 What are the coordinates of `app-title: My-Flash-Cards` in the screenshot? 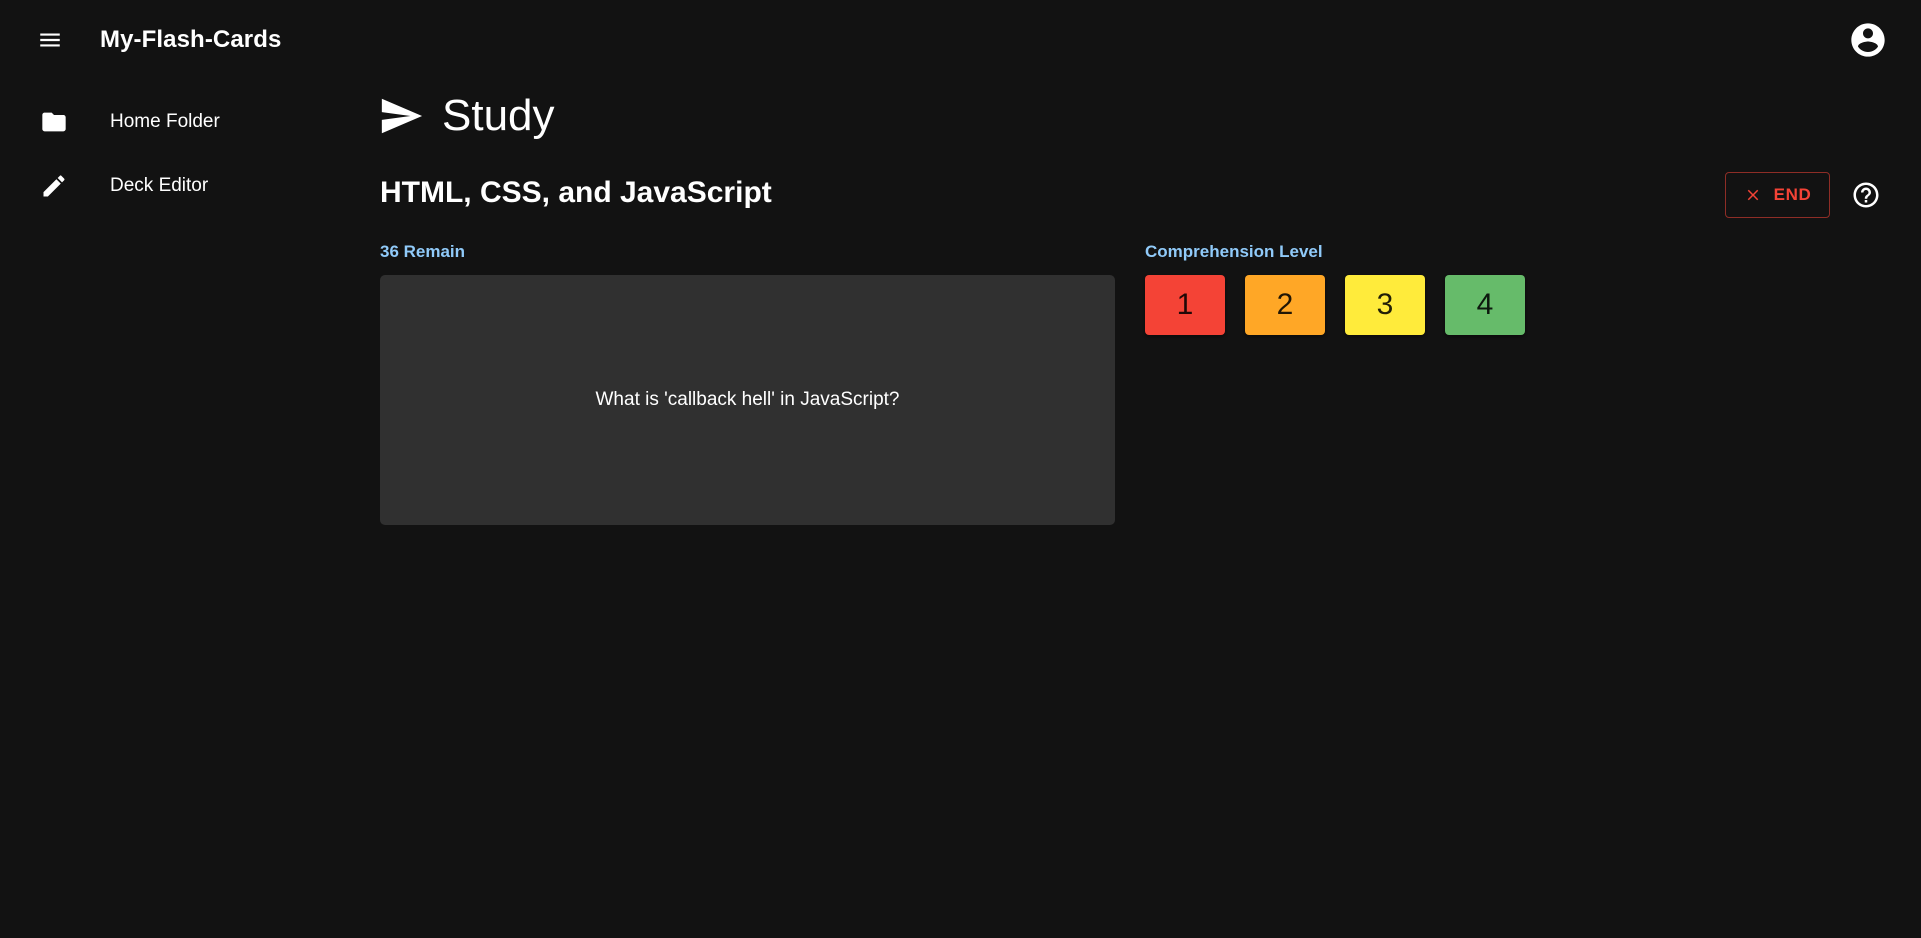 It's located at (191, 39).